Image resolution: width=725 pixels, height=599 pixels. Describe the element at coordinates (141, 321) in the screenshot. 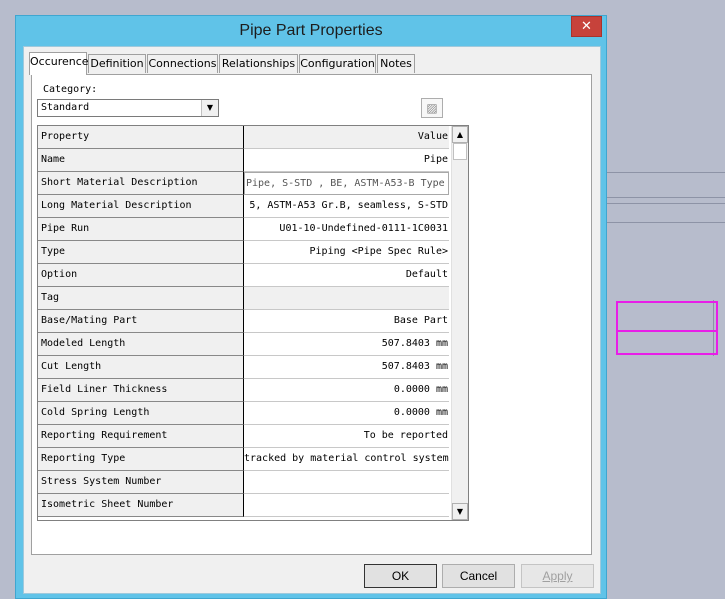

I see `property-name: Base/Mating Part` at that location.